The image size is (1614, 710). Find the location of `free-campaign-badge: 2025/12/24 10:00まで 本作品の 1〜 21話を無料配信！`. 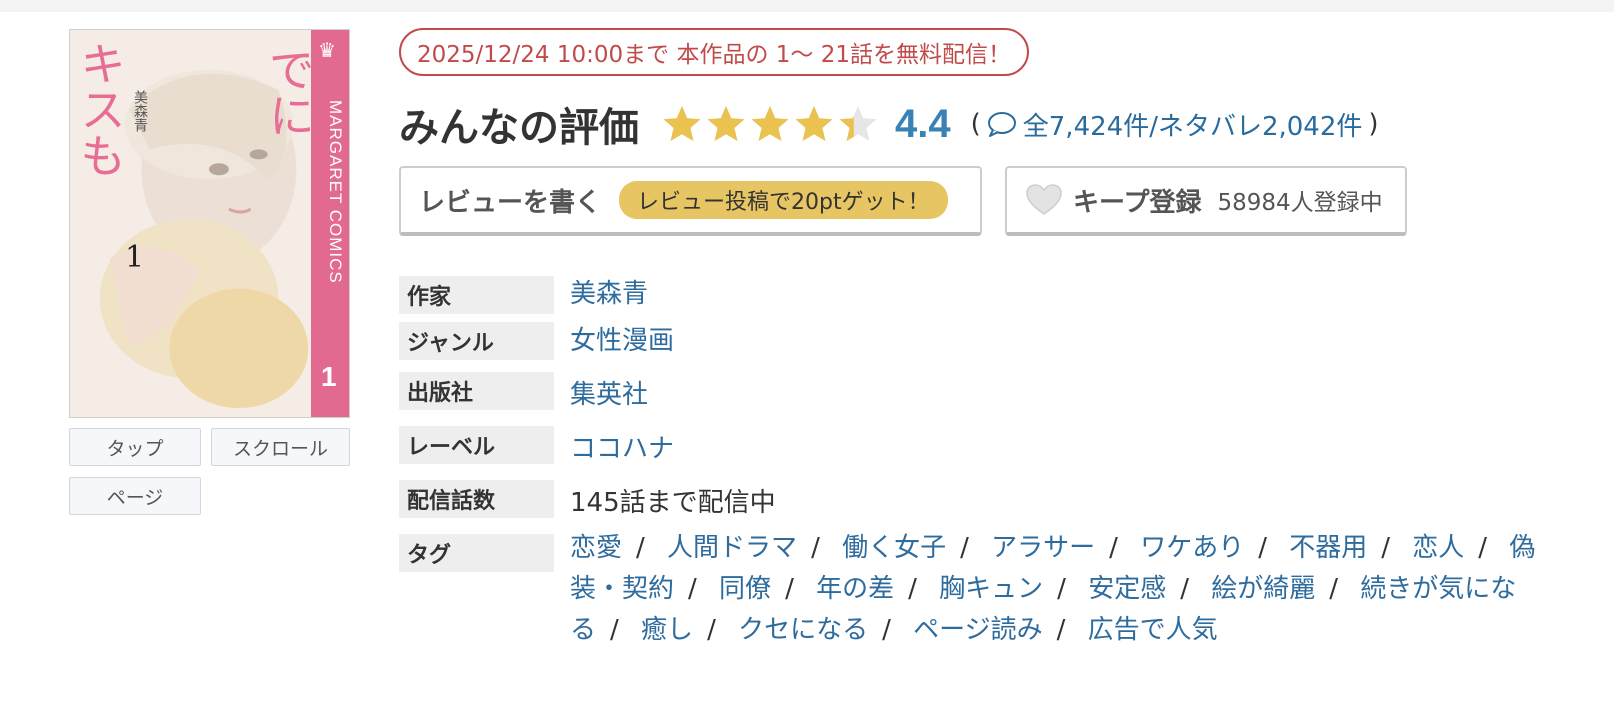

free-campaign-badge: 2025/12/24 10:00まで 本作品の 1〜 21話を無料配信！ is located at coordinates (714, 52).